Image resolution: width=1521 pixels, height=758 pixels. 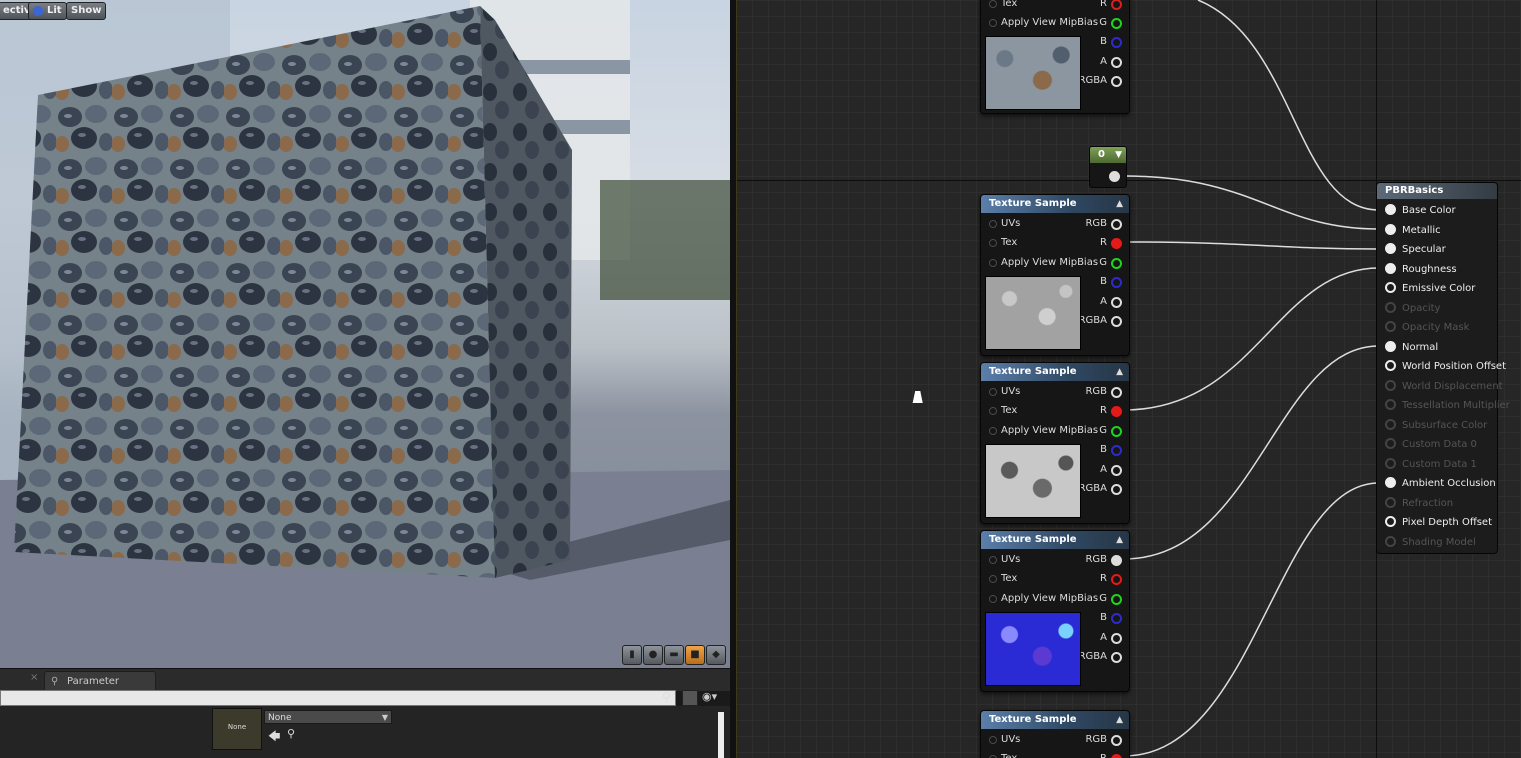 What do you see at coordinates (1050, 22) in the screenshot?
I see `pin-label: Apply View MipBias` at bounding box center [1050, 22].